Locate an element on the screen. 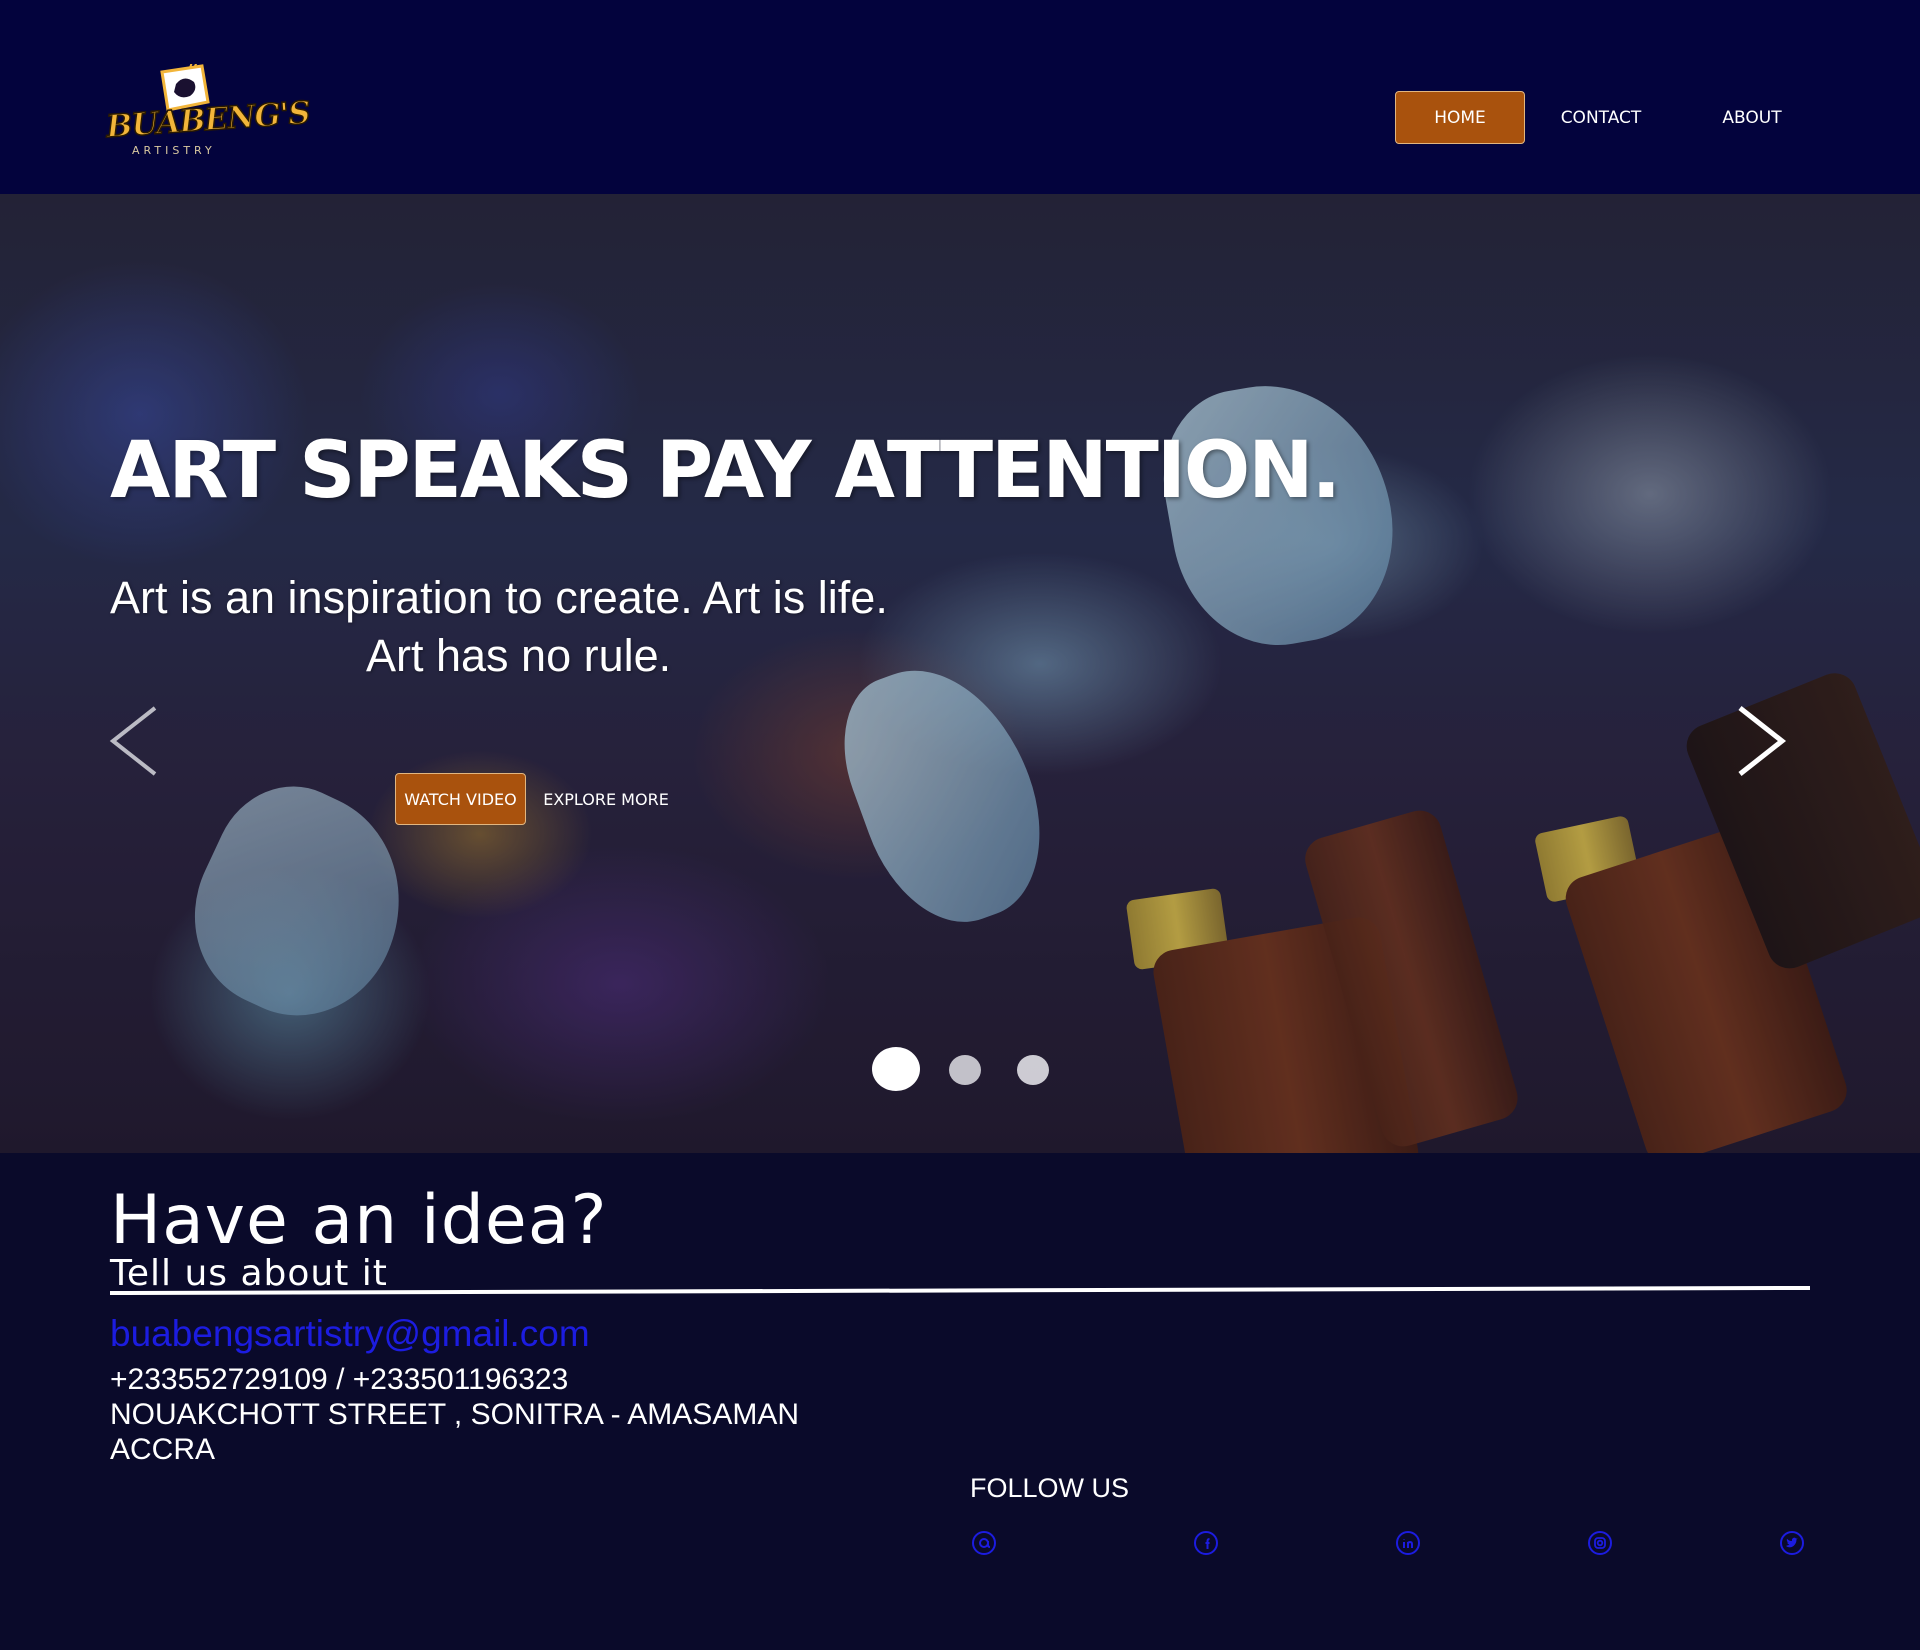 The height and width of the screenshot is (1650, 1920). email-icon is located at coordinates (984, 1543).